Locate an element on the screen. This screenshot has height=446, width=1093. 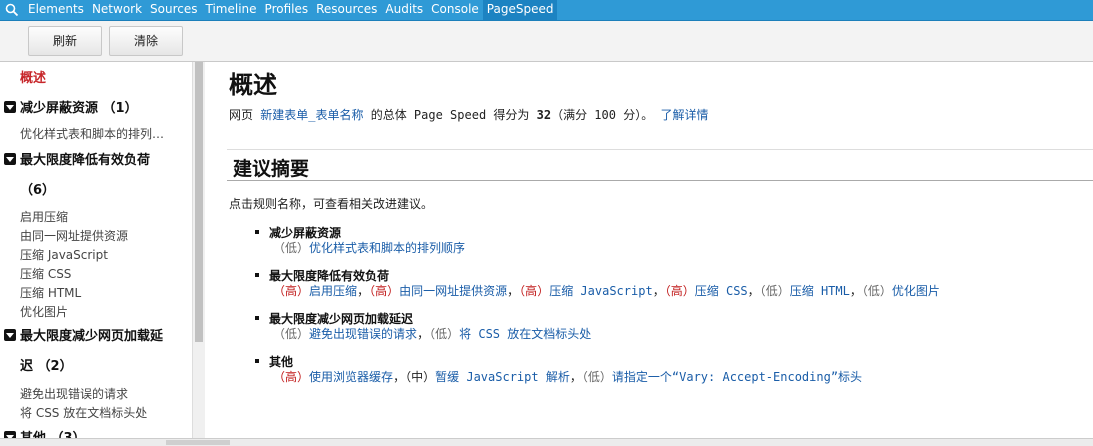
tab-console: Console is located at coordinates (455, 10).